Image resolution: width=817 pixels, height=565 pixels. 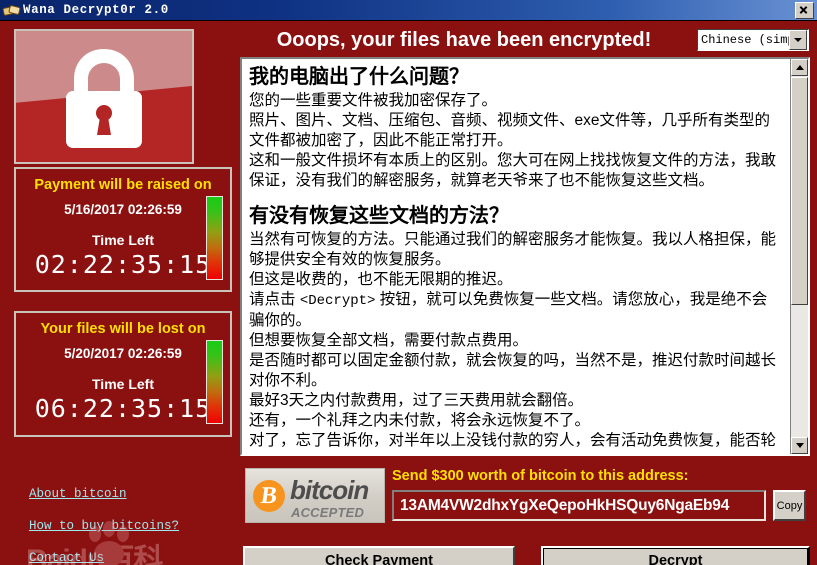 I want to click on note-line-7: 够提供安全有效的恢复服务。, so click(x=350, y=260).